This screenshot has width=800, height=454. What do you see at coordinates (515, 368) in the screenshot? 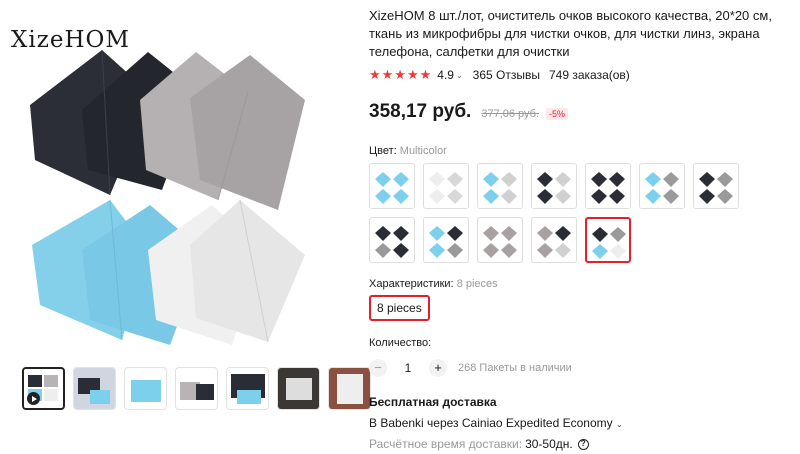
I see `stock-info: 268 Пакеты в наличии` at bounding box center [515, 368].